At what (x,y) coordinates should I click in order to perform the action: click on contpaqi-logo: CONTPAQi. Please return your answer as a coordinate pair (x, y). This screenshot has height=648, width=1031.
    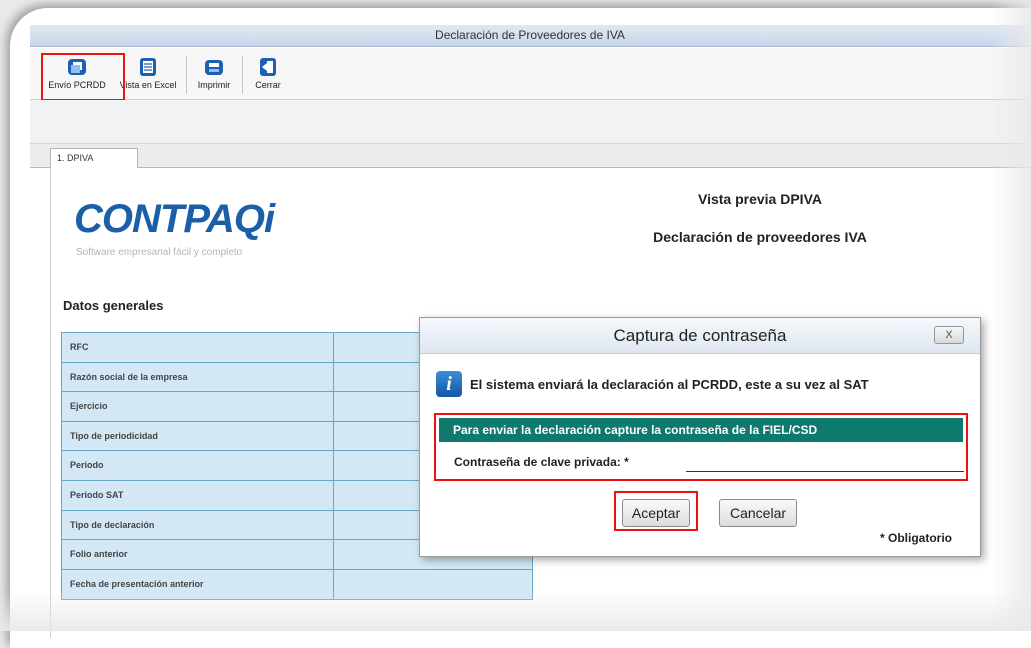
    Looking at the image, I should click on (174, 219).